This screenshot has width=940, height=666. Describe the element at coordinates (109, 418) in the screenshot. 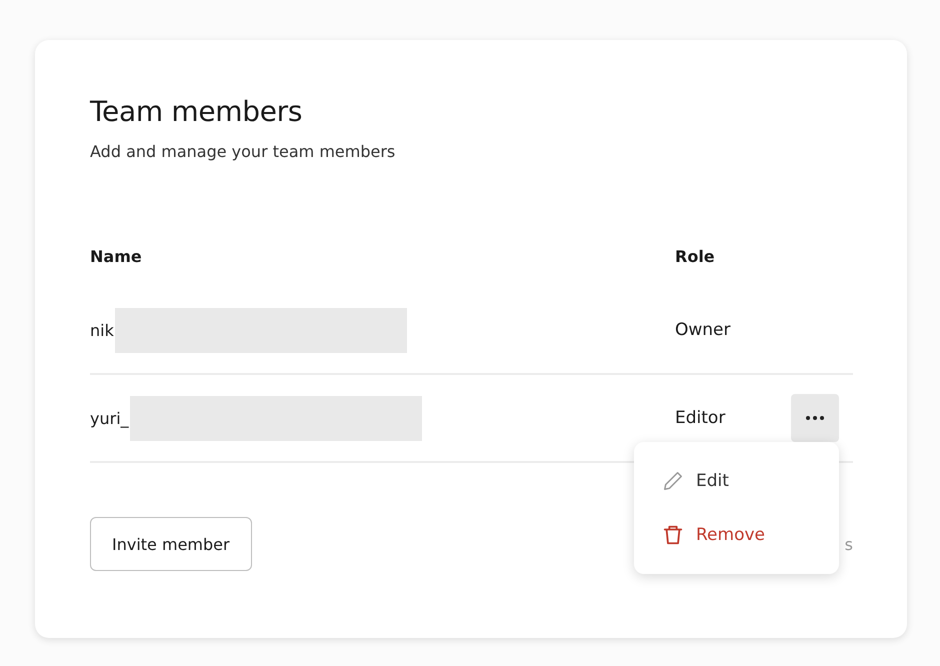

I see `member-name: yuri_` at that location.